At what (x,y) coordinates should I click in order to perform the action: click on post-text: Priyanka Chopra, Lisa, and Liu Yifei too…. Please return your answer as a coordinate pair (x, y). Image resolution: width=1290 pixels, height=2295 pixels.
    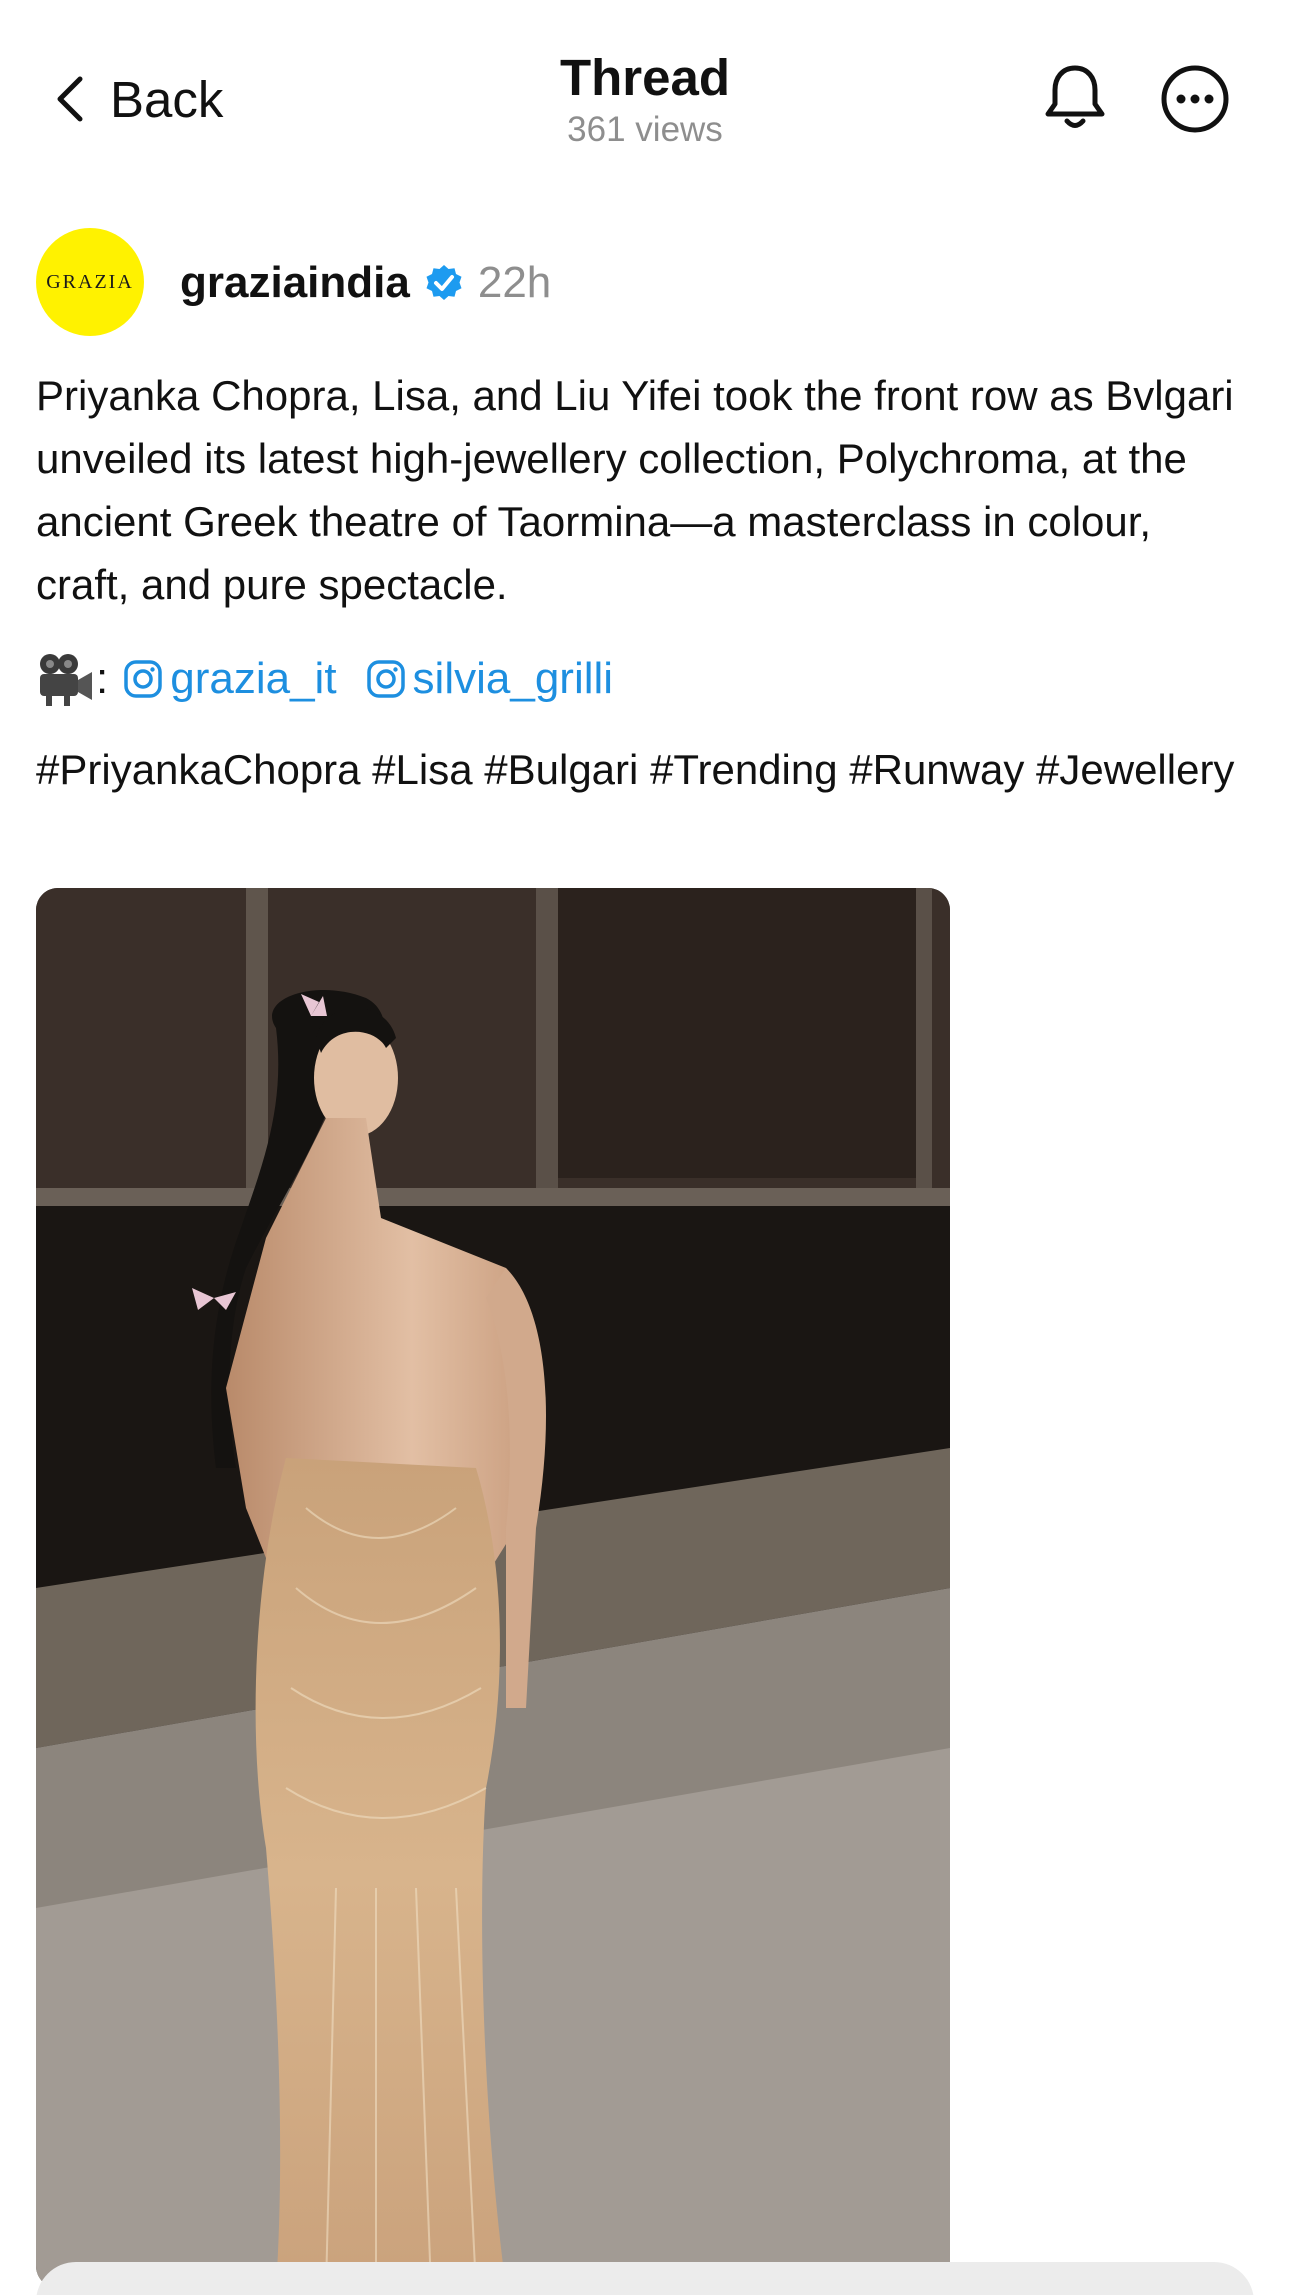
    Looking at the image, I should click on (635, 490).